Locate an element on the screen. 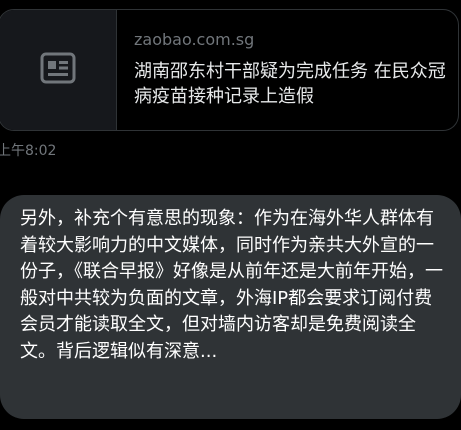  newspaper-icon is located at coordinates (58, 70).